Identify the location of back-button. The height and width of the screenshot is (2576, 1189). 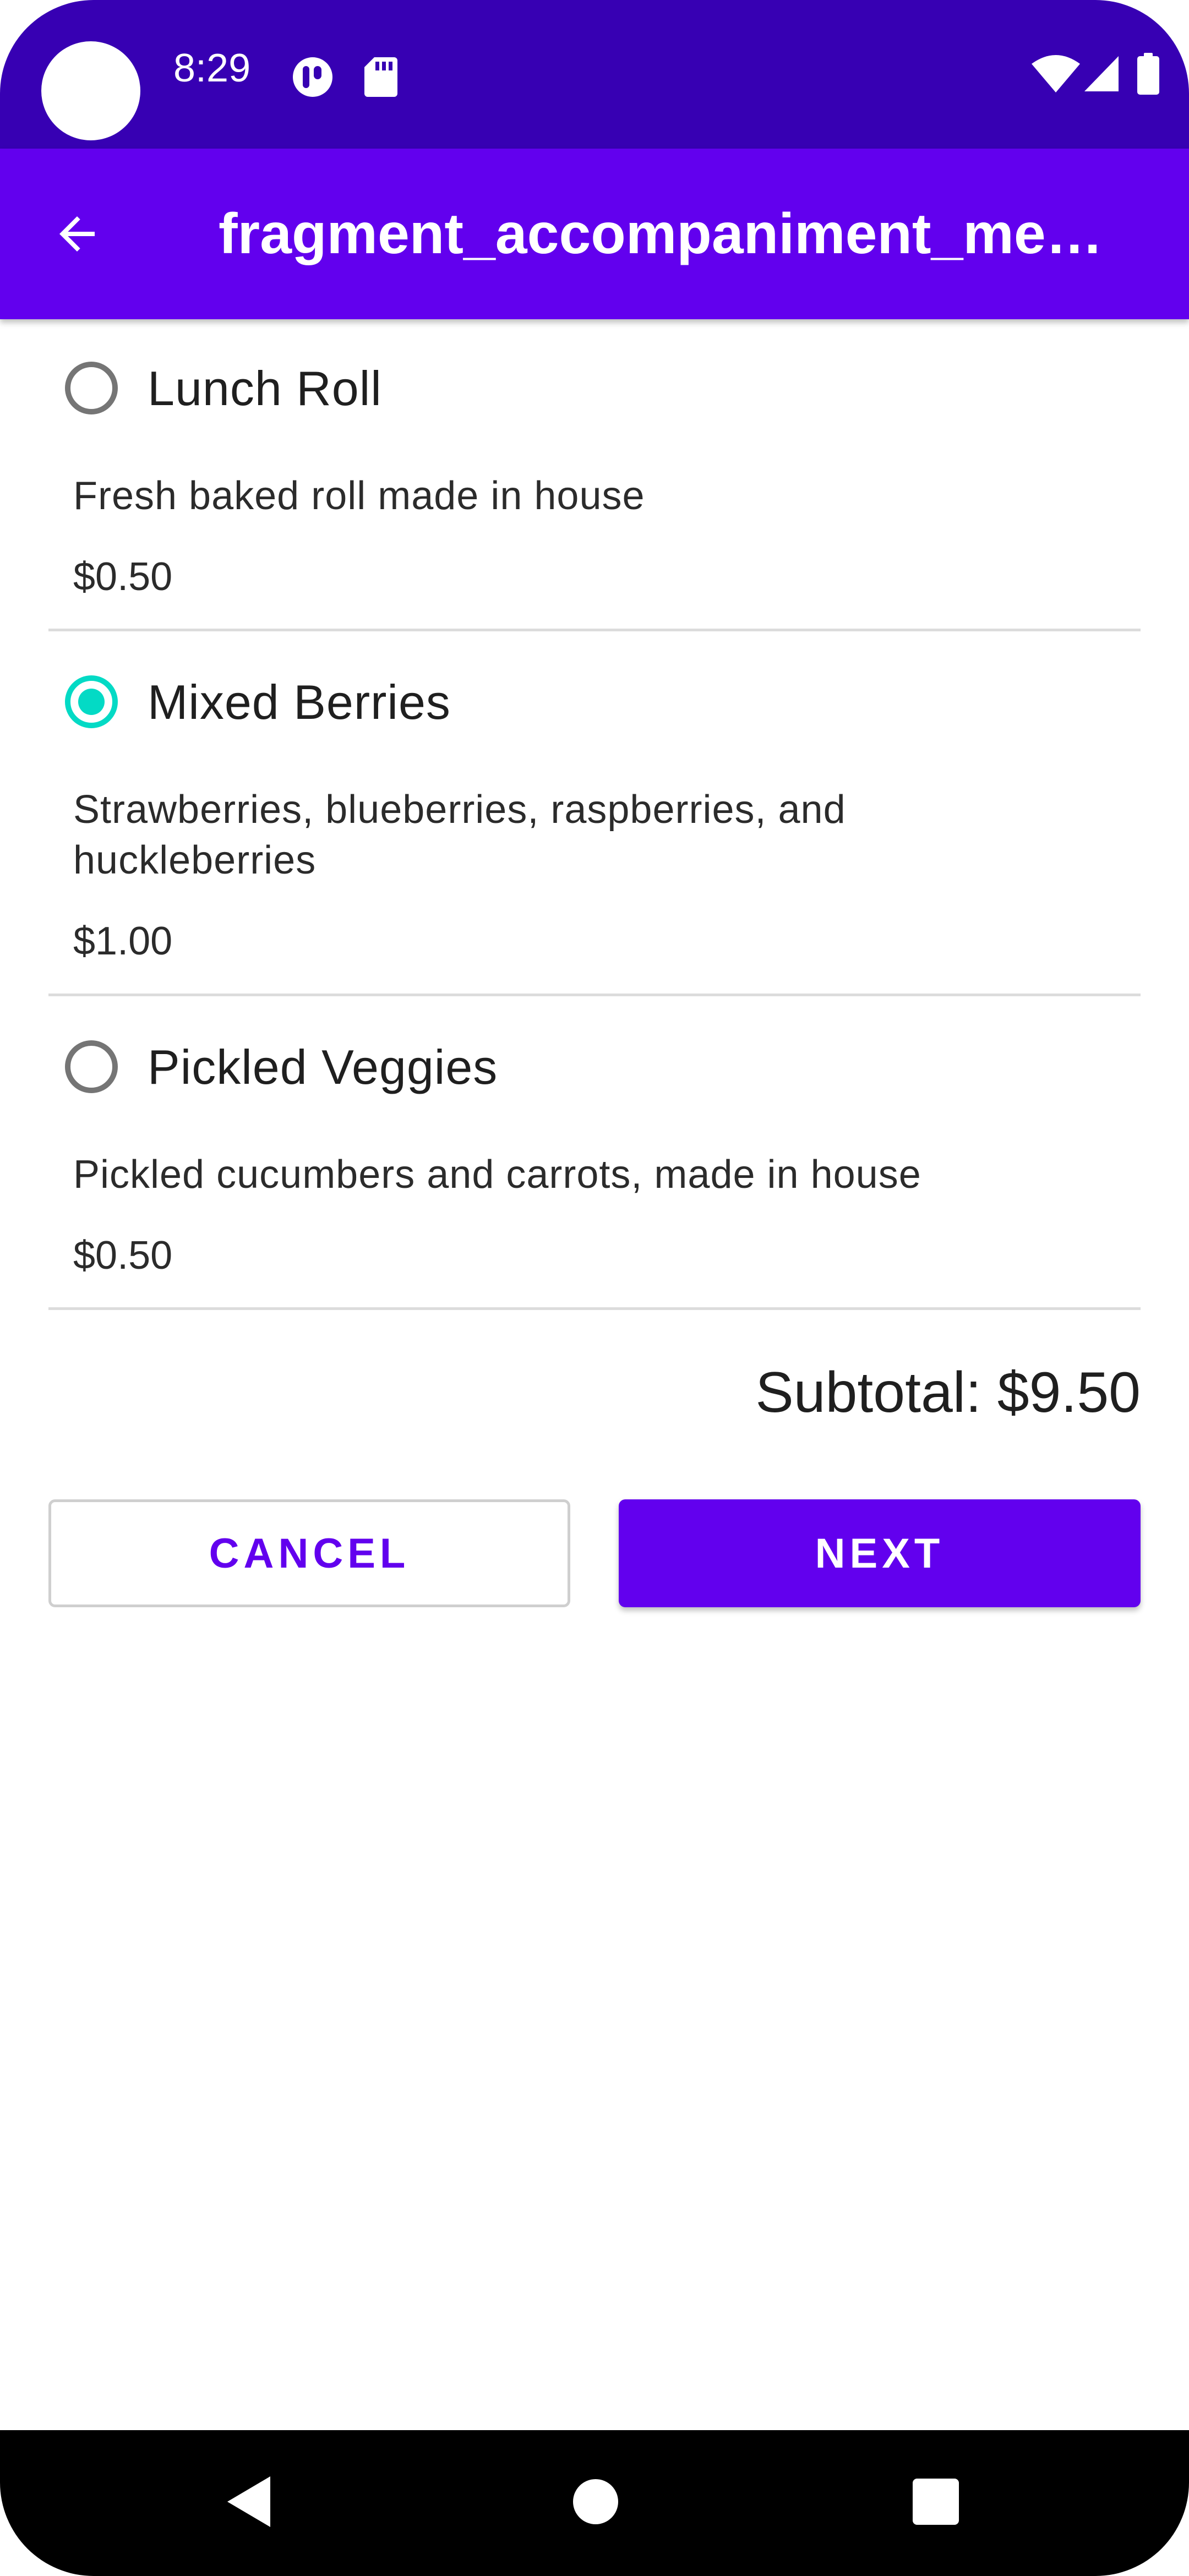
(77, 234).